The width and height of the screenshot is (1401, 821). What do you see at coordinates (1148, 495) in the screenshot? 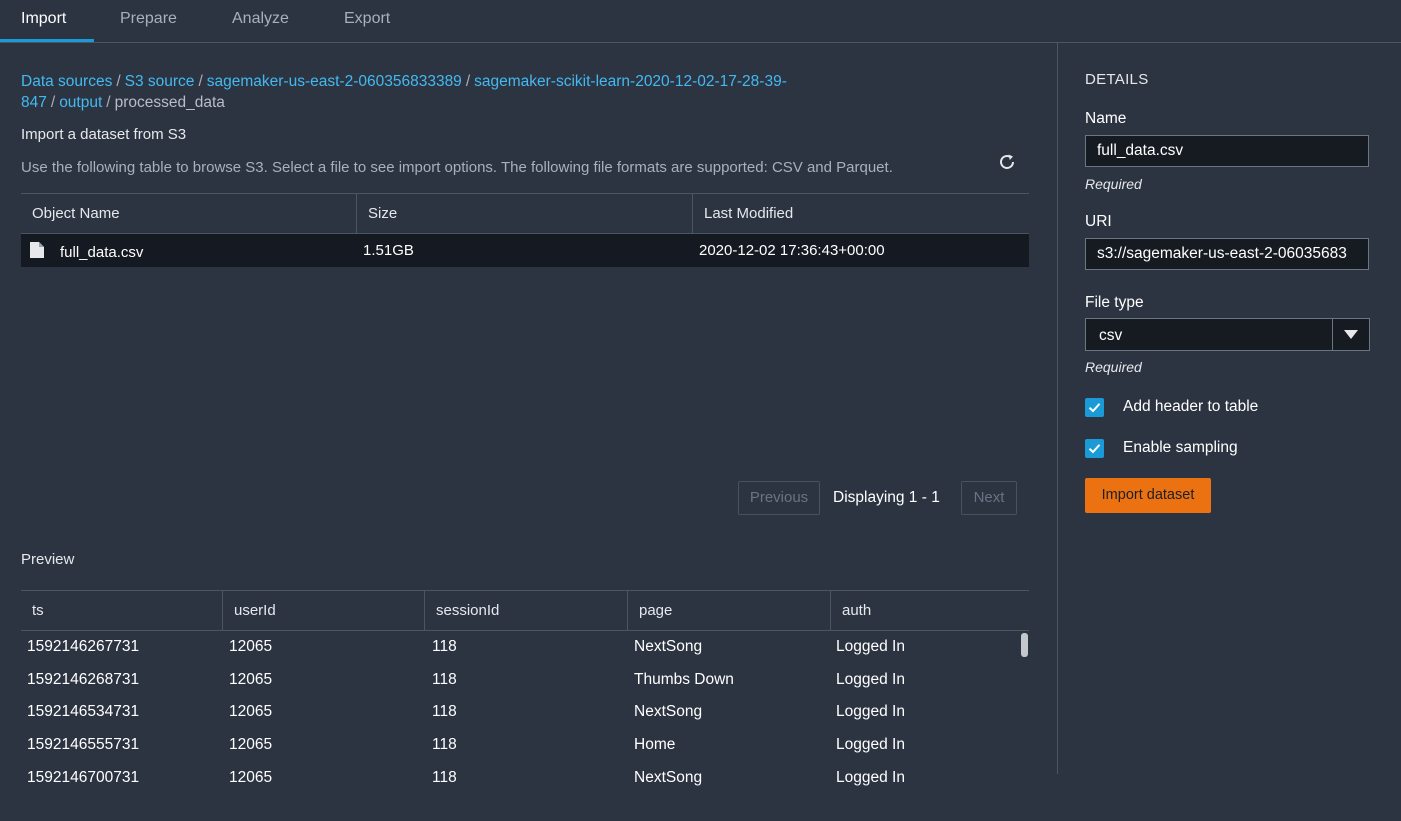
I see `import-dataset-button: Import dataset` at bounding box center [1148, 495].